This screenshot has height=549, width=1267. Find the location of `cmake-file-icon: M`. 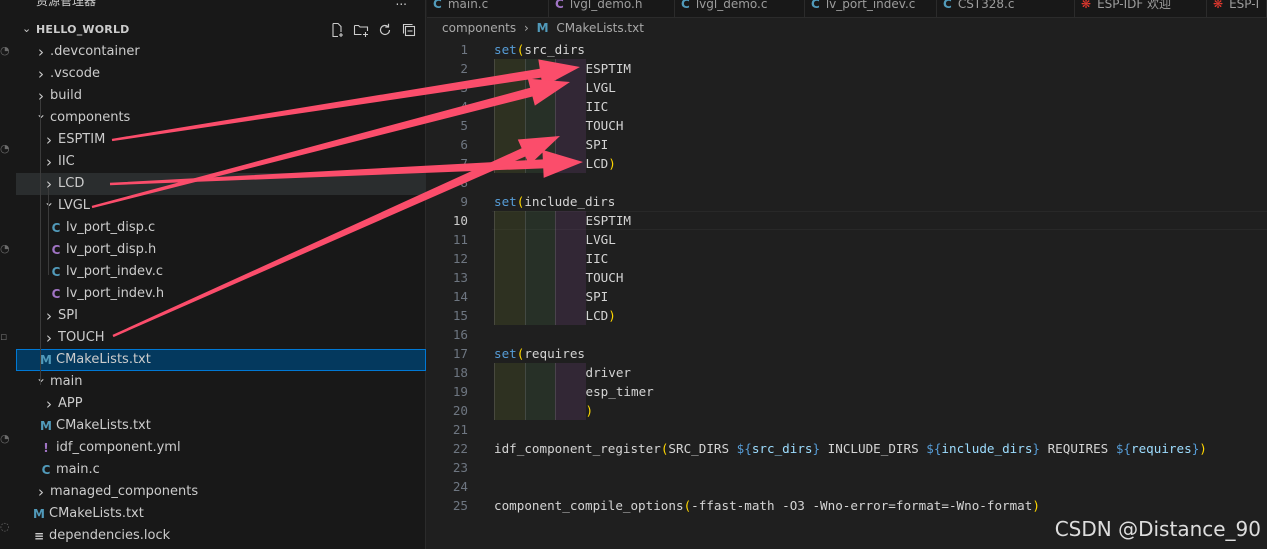

cmake-file-icon: M is located at coordinates (46, 426).